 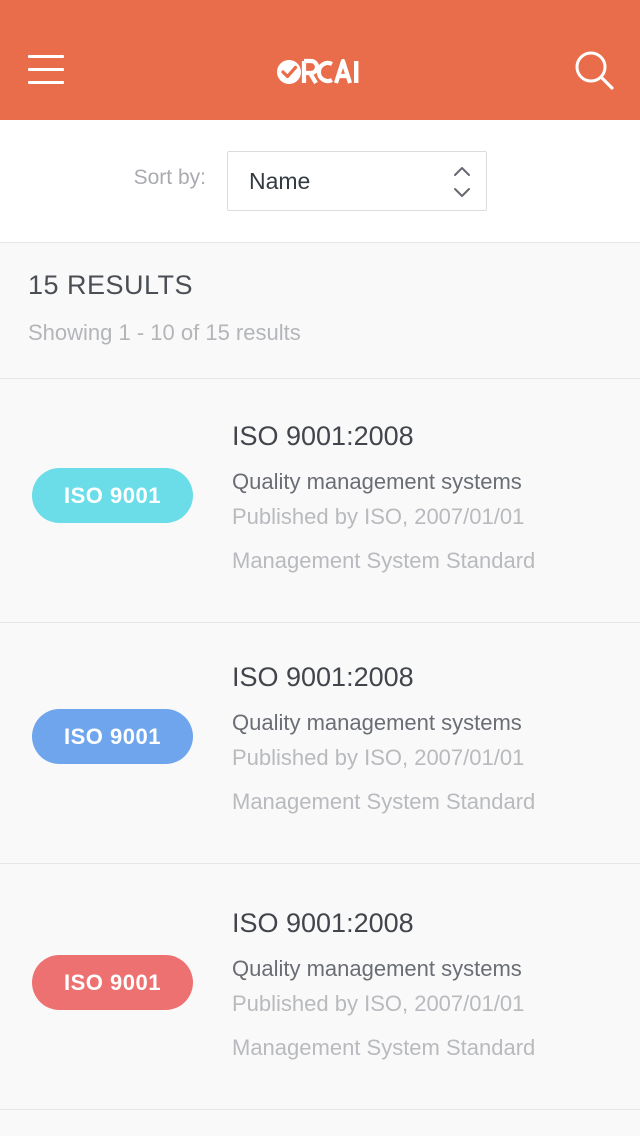 What do you see at coordinates (280, 181) in the screenshot?
I see `sort-selected-value: Name` at bounding box center [280, 181].